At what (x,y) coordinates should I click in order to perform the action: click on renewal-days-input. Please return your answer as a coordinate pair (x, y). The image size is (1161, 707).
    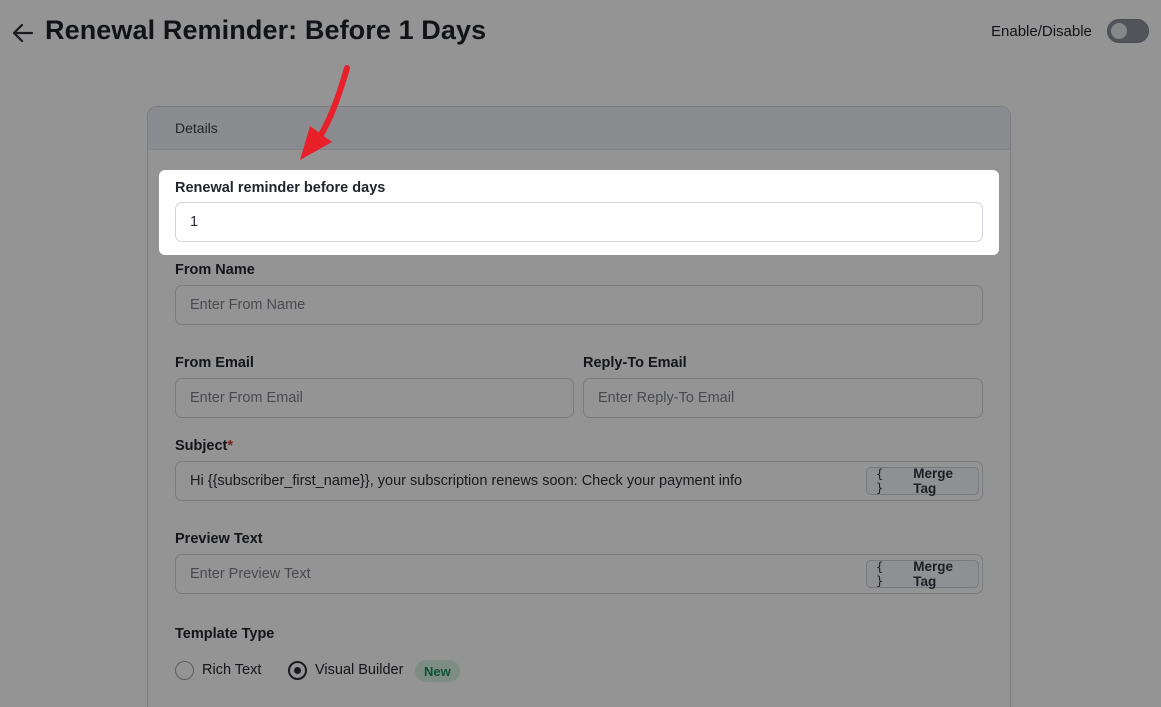
    Looking at the image, I should click on (579, 222).